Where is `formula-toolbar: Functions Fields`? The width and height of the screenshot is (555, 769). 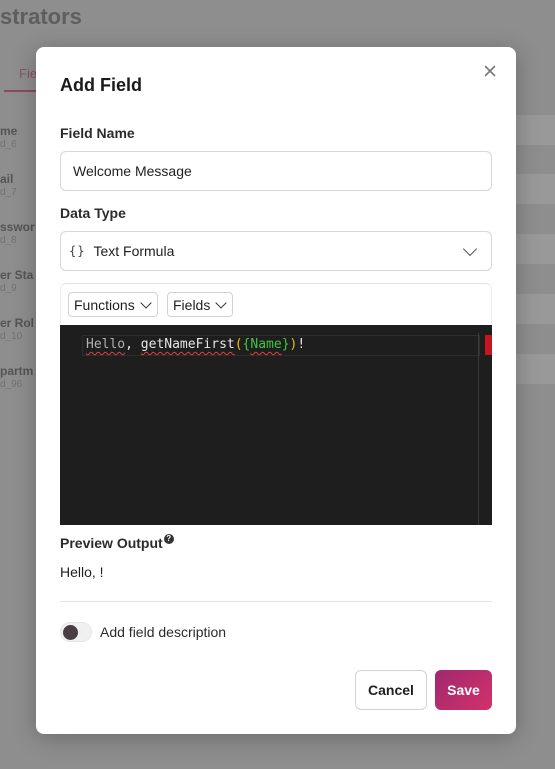 formula-toolbar: Functions Fields is located at coordinates (276, 304).